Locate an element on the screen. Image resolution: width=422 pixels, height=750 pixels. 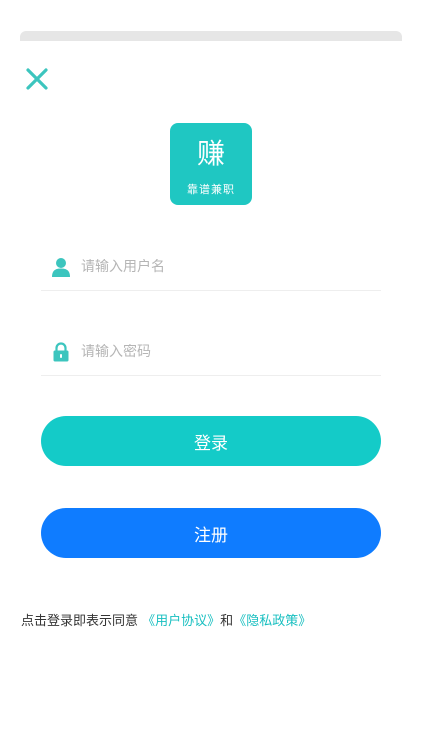
username-input is located at coordinates (221, 267).